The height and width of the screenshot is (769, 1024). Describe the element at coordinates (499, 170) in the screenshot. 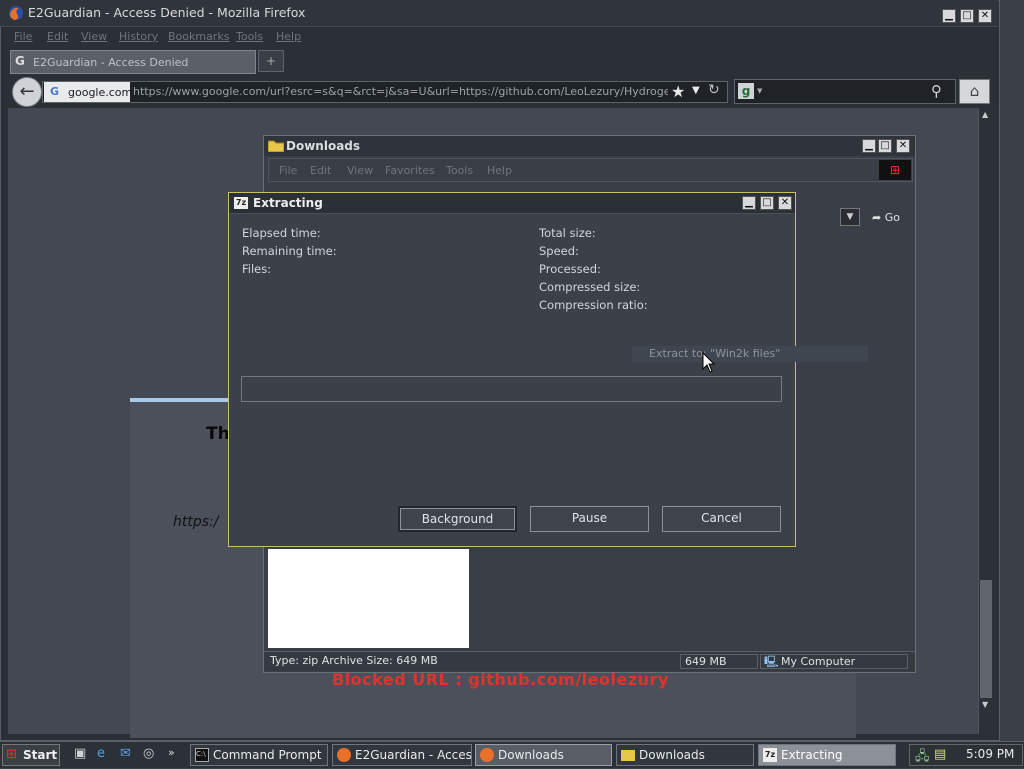

I see `dl-menu-help: Help` at that location.